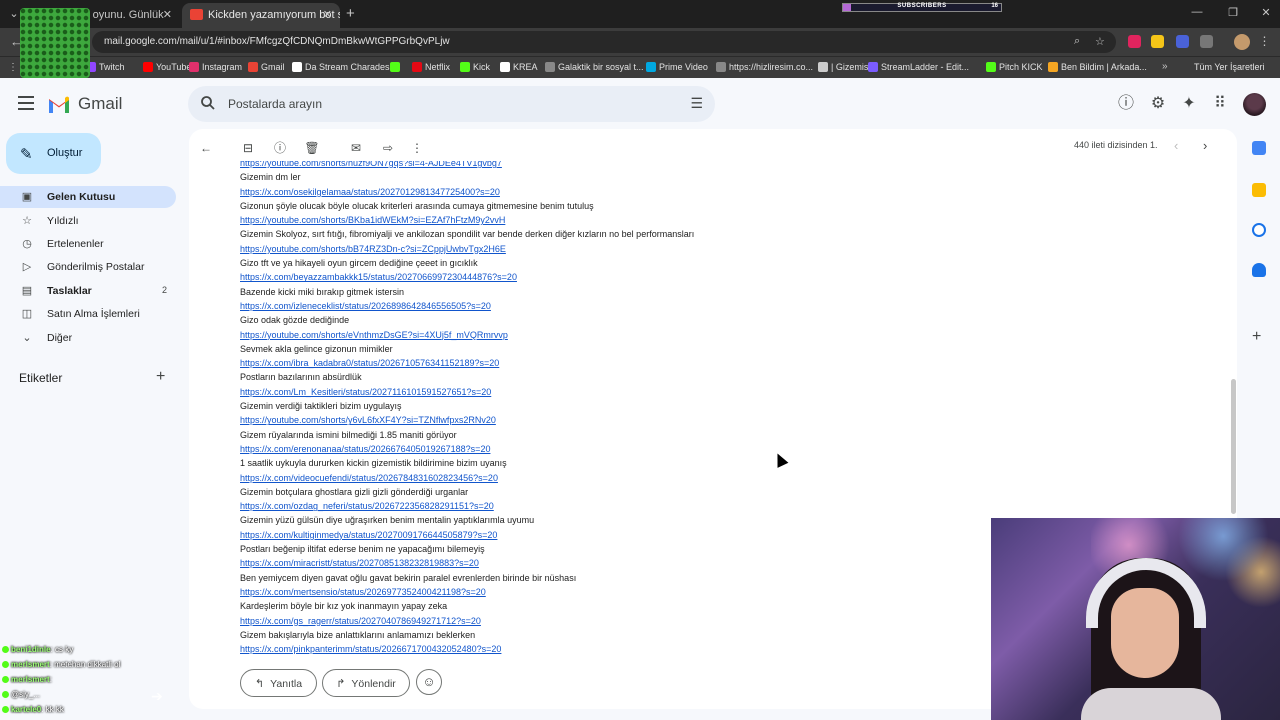  Describe the element at coordinates (388, 148) in the screenshot. I see `move-to-icon: ⇨` at that location.